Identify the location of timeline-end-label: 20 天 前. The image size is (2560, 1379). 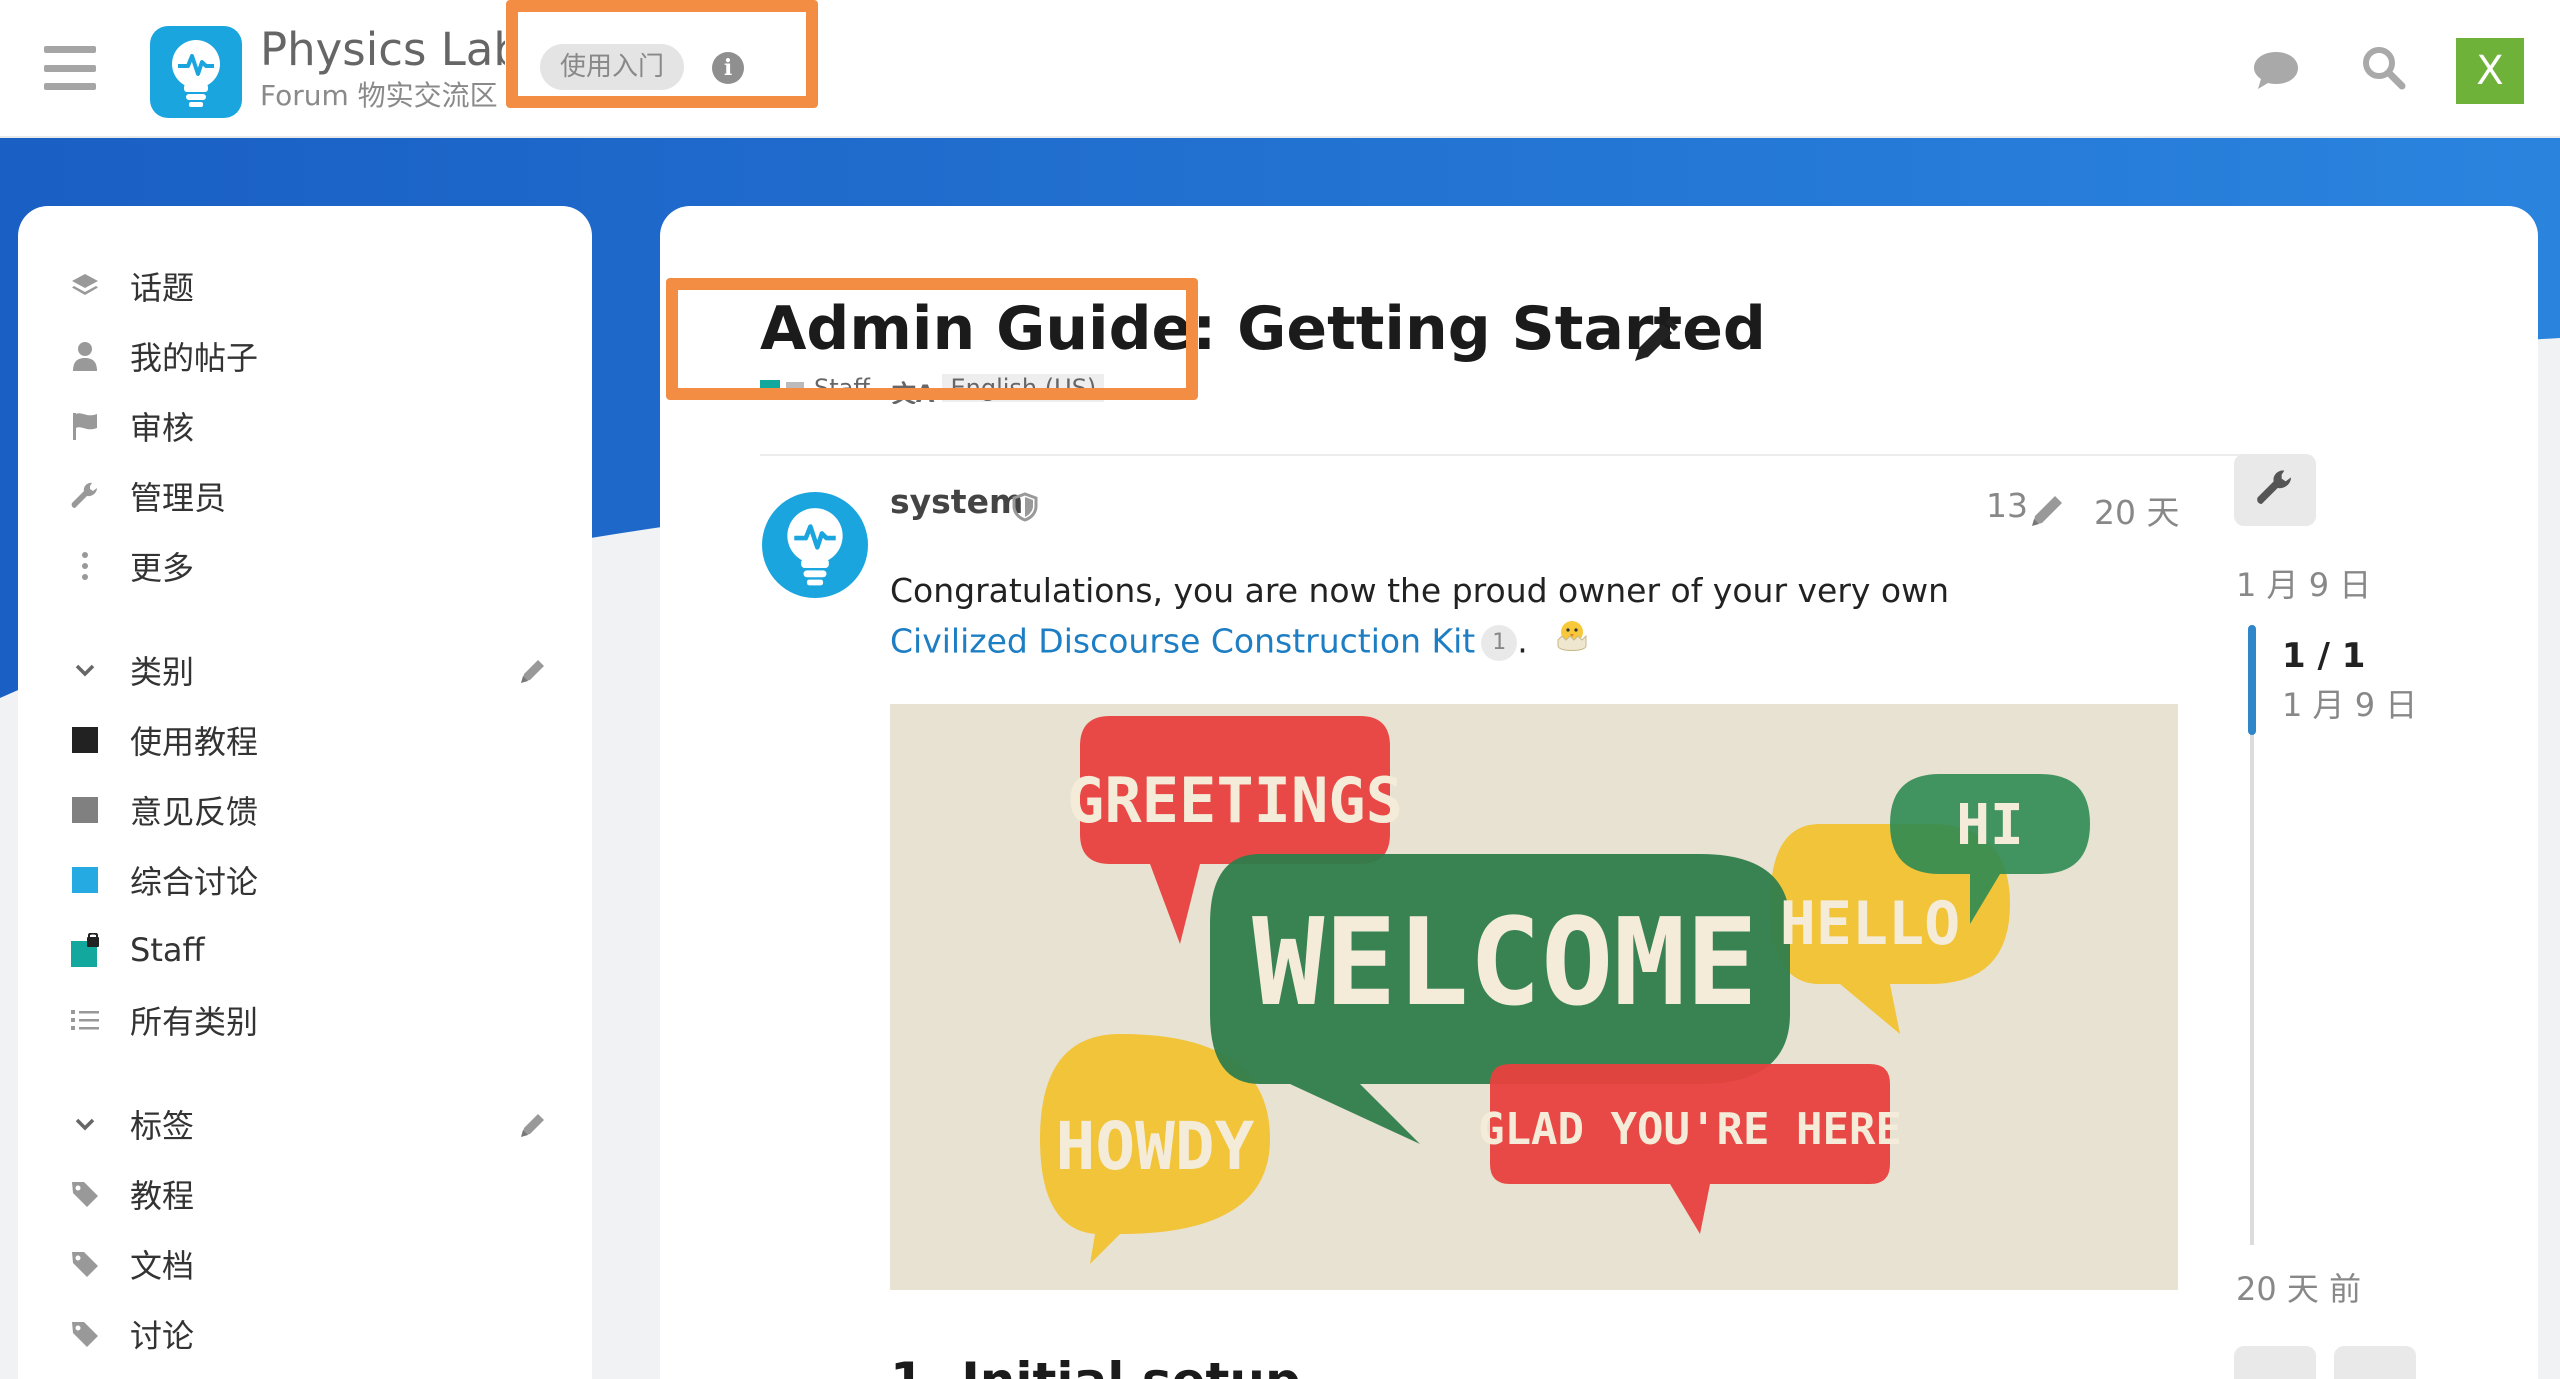
(2298, 1287).